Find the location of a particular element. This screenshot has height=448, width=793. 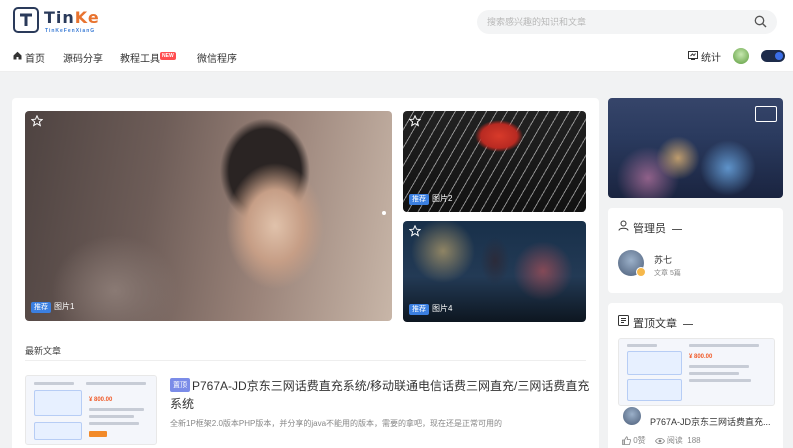

new-badge: NEW is located at coordinates (168, 56).